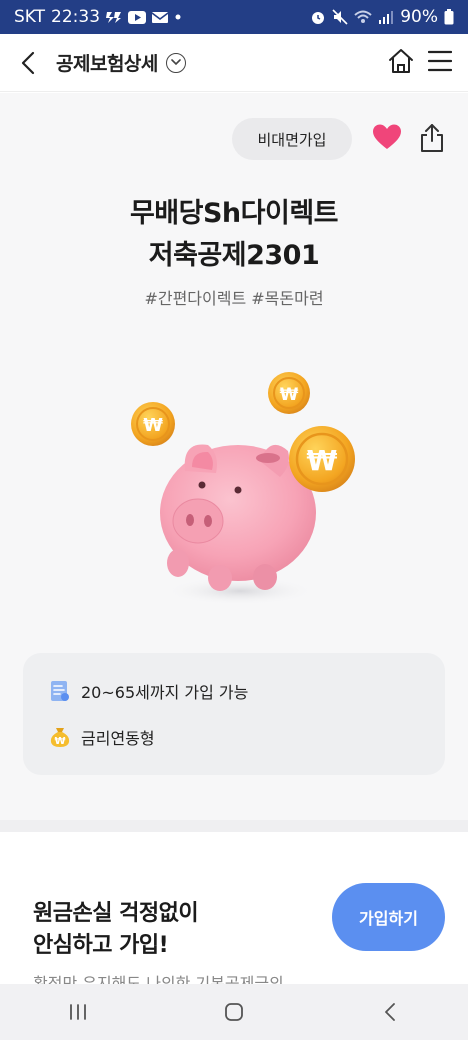  I want to click on home-nav-button, so click(234, 1012).